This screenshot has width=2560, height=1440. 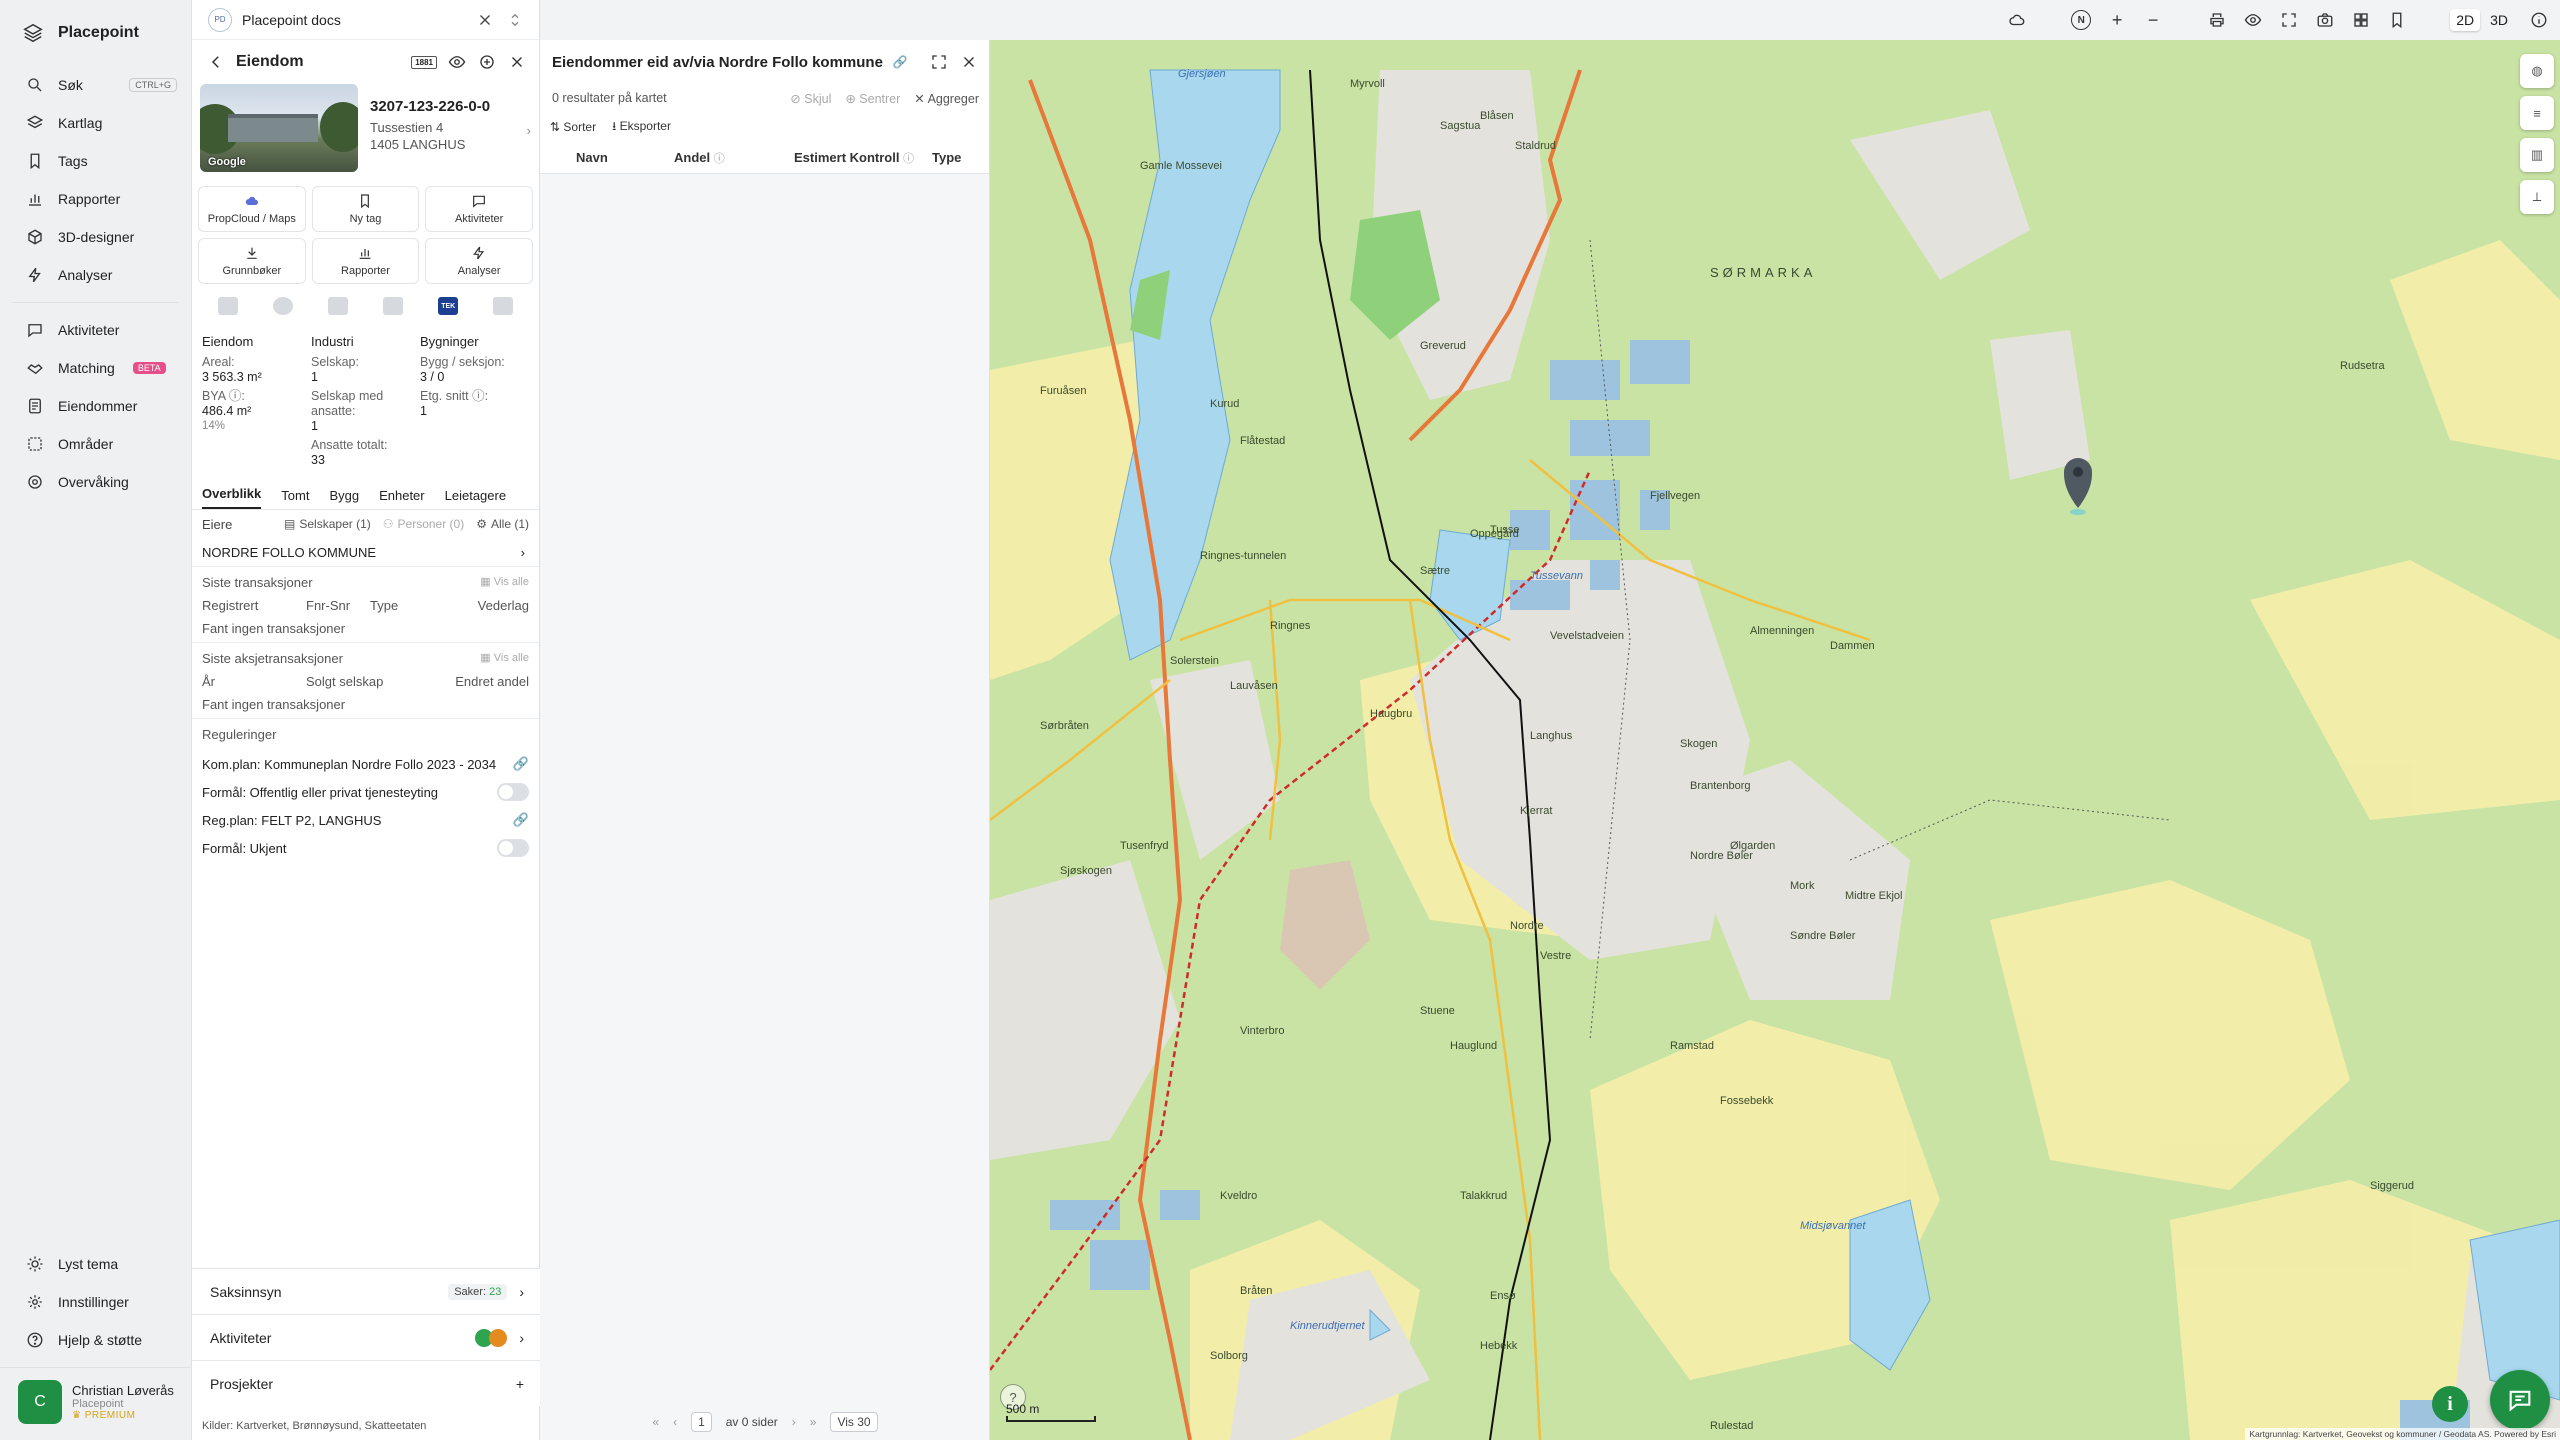 I want to click on last-page-icon: », so click(x=813, y=1422).